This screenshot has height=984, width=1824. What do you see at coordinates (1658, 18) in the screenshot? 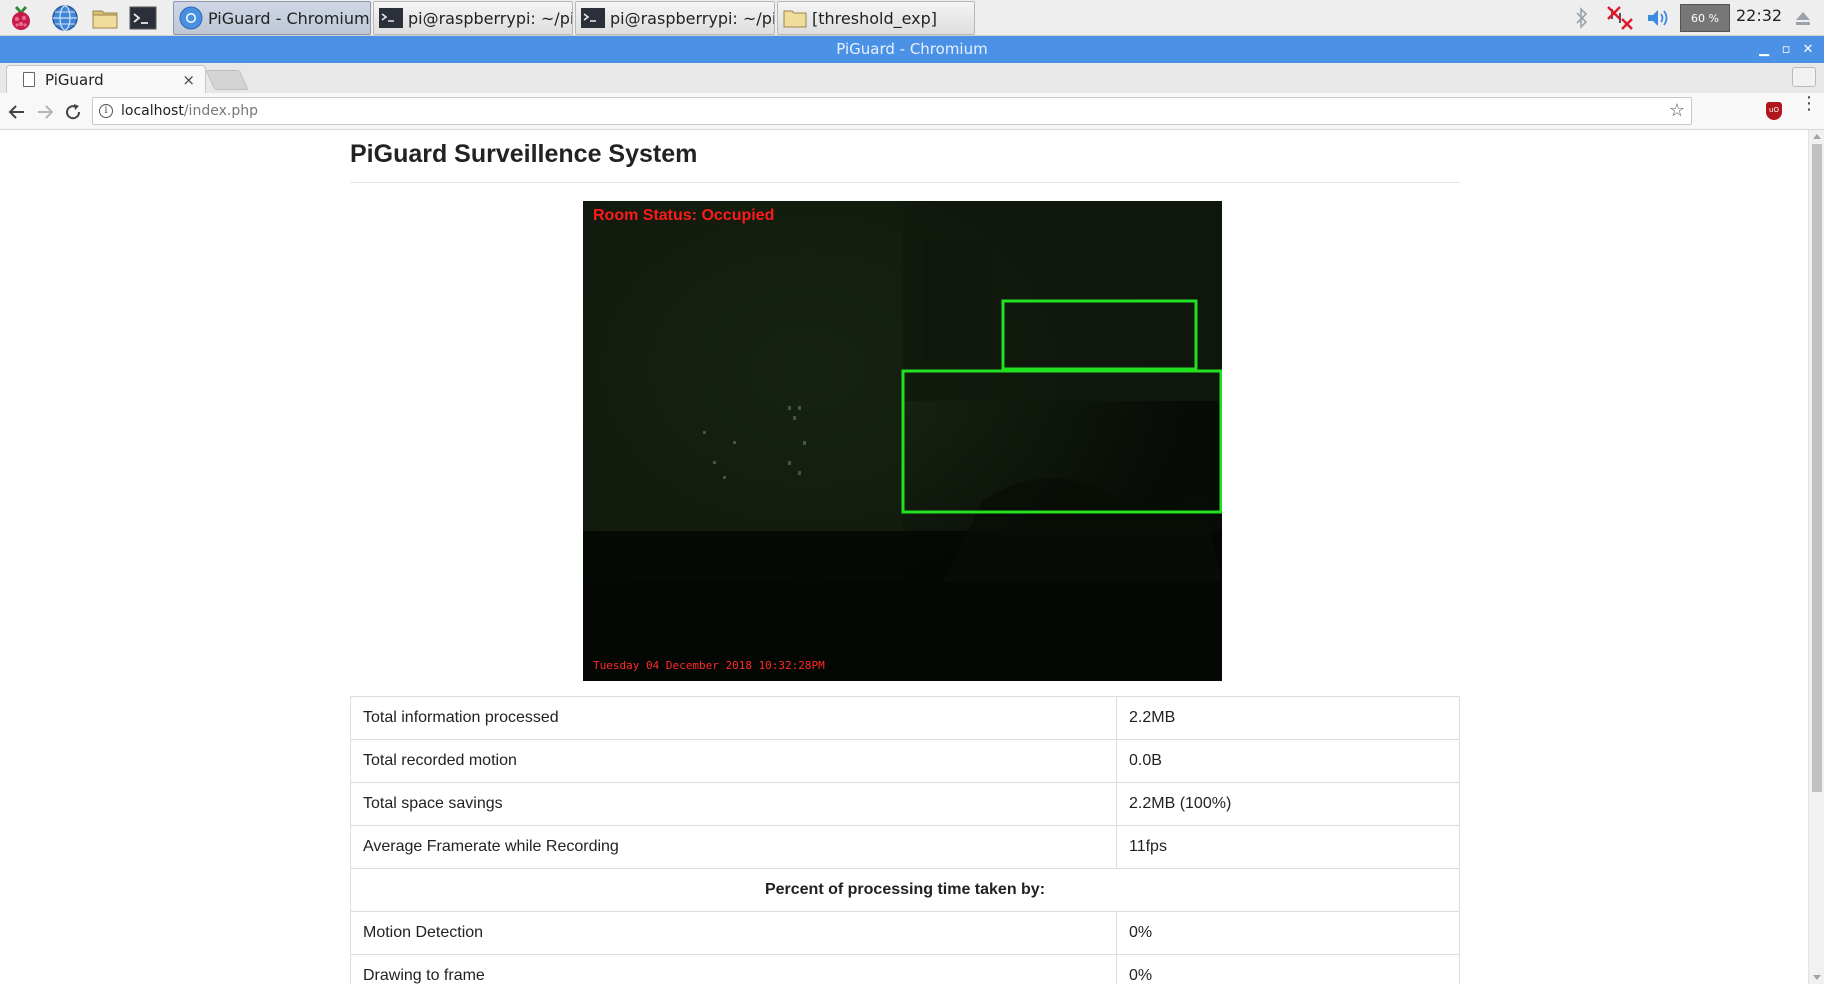
I see `volume-icon` at bounding box center [1658, 18].